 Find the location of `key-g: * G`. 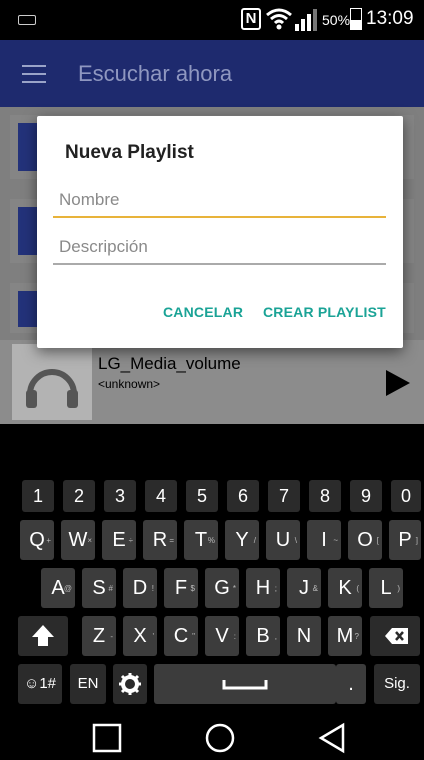

key-g: * G is located at coordinates (222, 588).